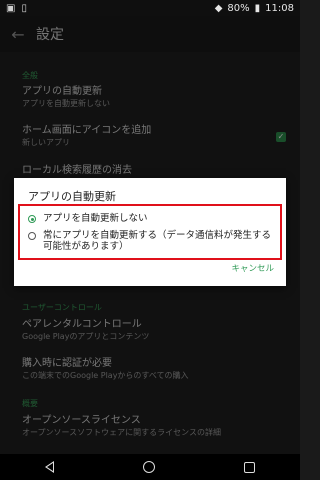 The image size is (320, 480). What do you see at coordinates (150, 8) in the screenshot?
I see `status-bar: ▣ ▯ ◆ 80% ▮ 11:08` at bounding box center [150, 8].